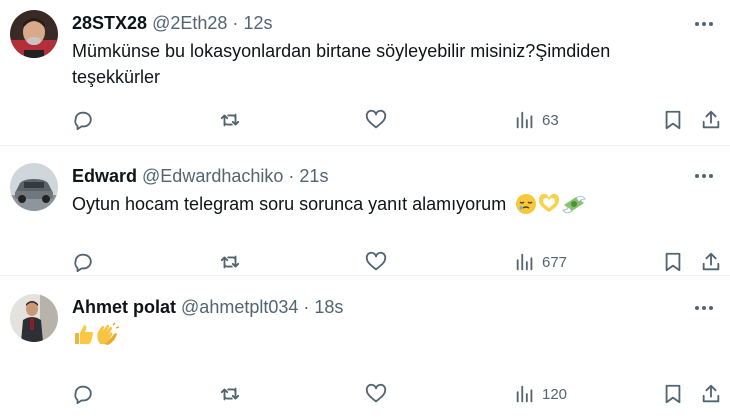 The height and width of the screenshot is (420, 730). Describe the element at coordinates (104, 176) in the screenshot. I see `display-name: Edward` at that location.